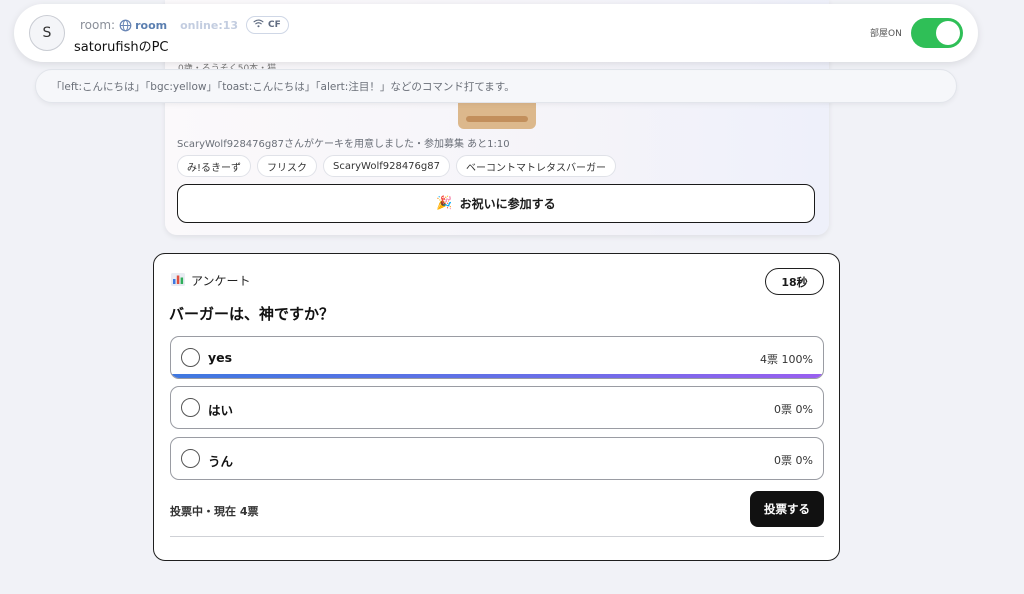  I want to click on room-prefix: room:, so click(98, 25).